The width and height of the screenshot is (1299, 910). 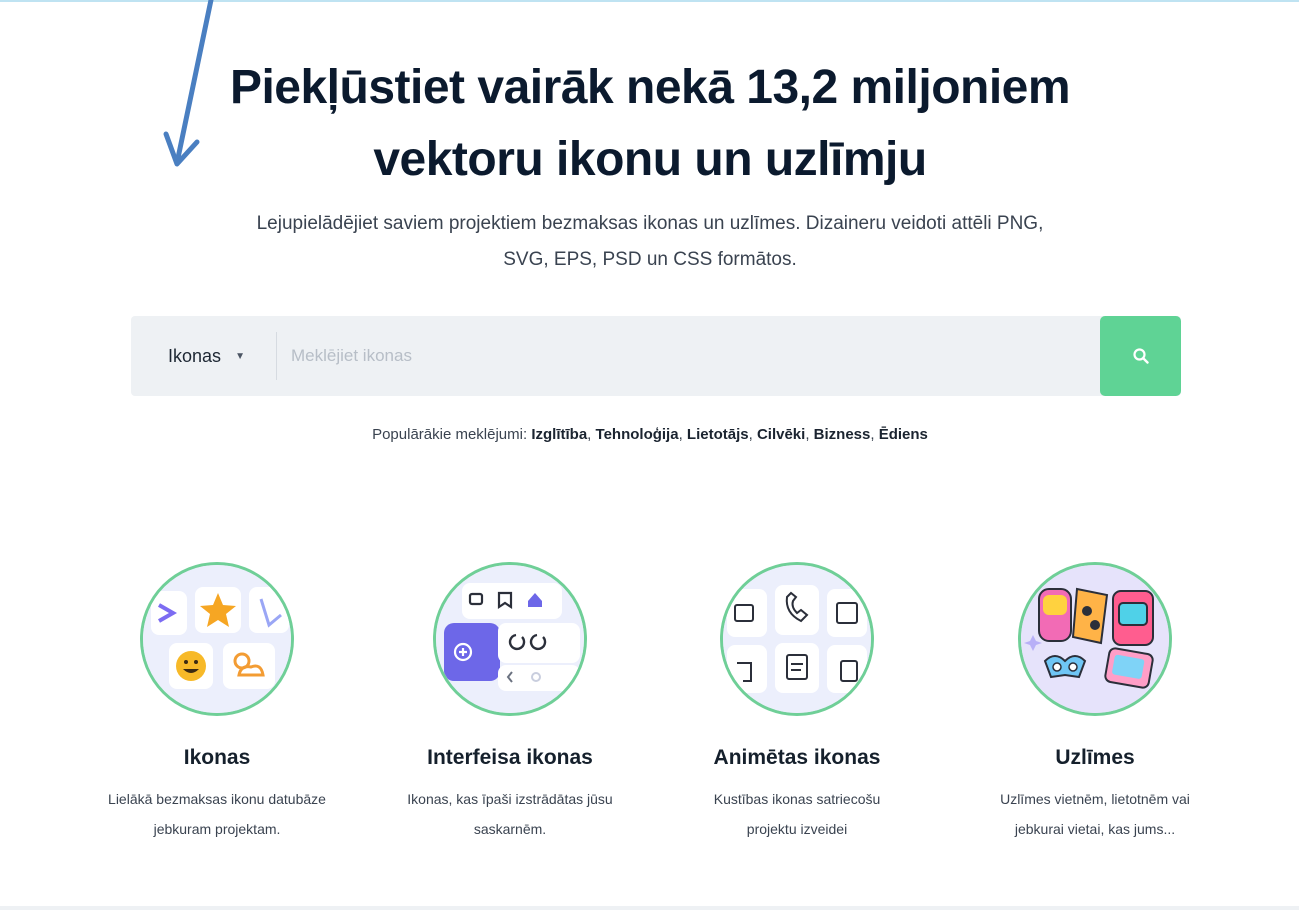 I want to click on category-image-stickers, so click(x=1095, y=639).